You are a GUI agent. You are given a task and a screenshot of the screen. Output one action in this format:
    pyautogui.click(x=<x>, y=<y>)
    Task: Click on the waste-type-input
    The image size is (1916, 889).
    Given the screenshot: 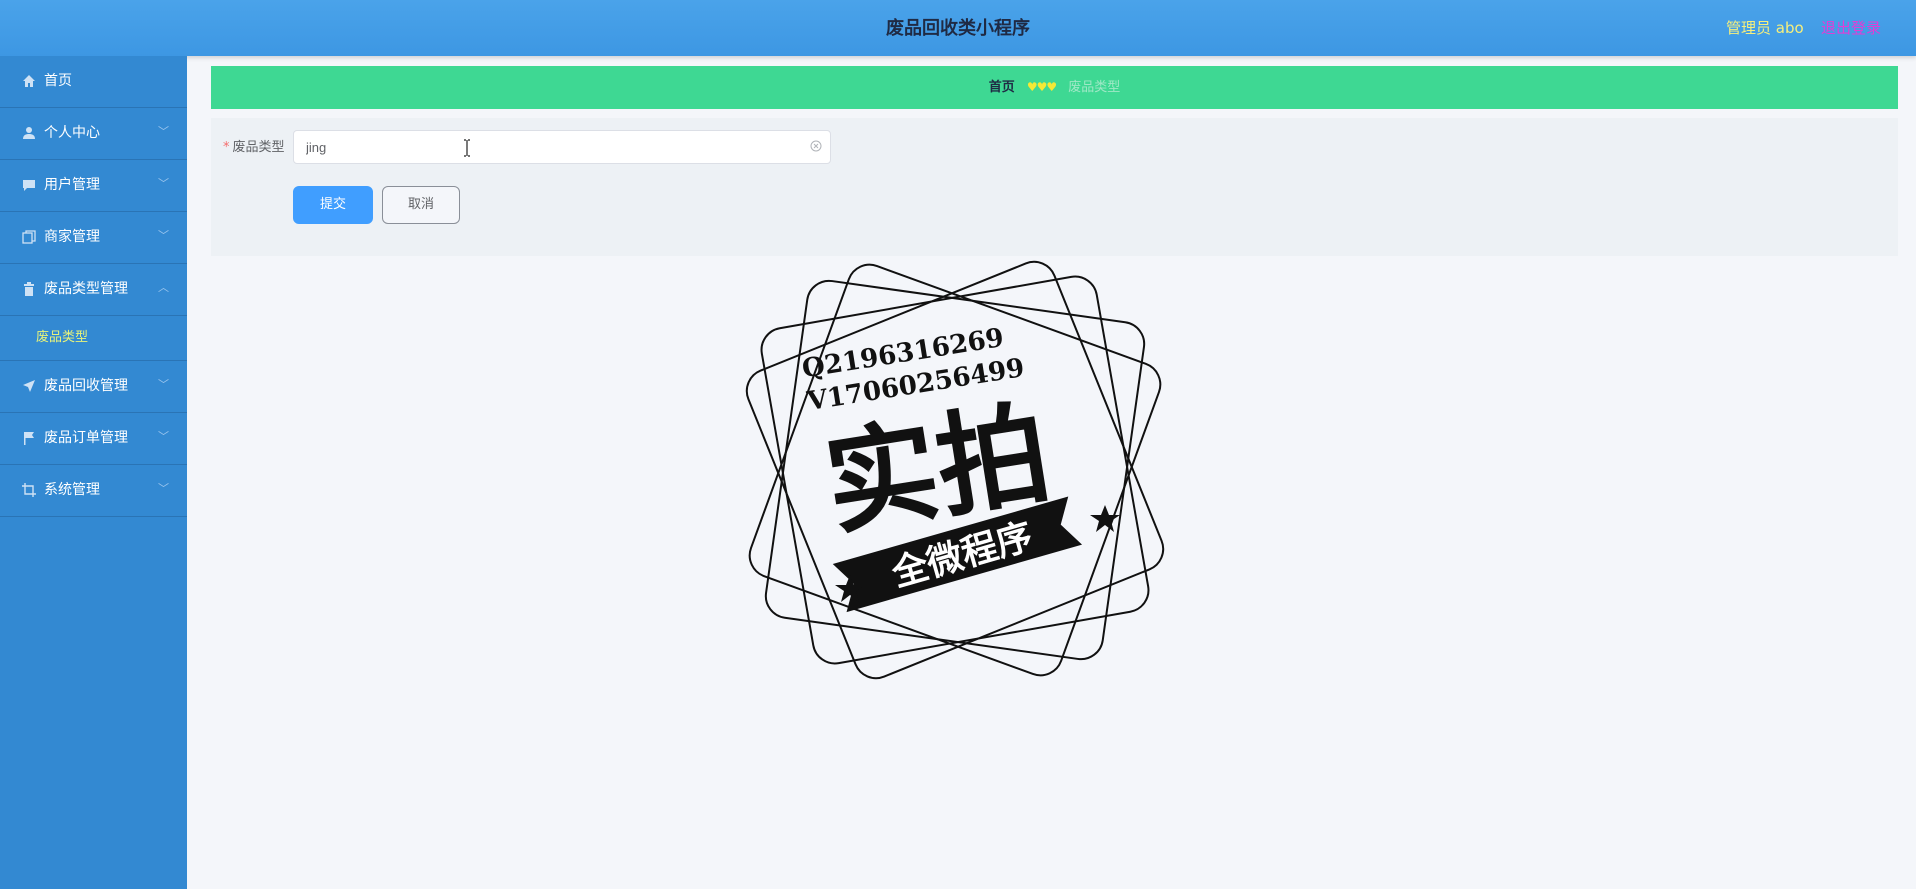 What is the action you would take?
    pyautogui.click(x=546, y=147)
    